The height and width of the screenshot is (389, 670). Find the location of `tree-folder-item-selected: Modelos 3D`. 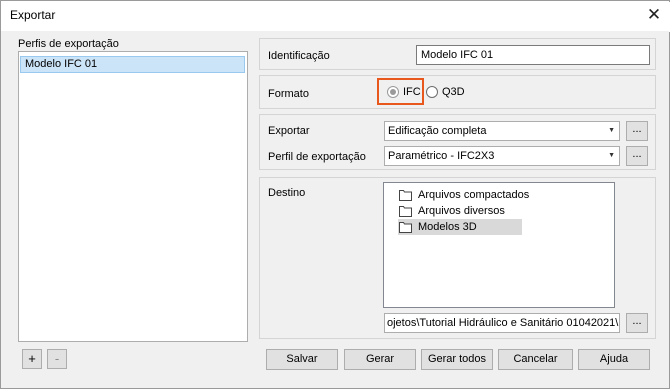

tree-folder-item-selected: Modelos 3D is located at coordinates (460, 227).